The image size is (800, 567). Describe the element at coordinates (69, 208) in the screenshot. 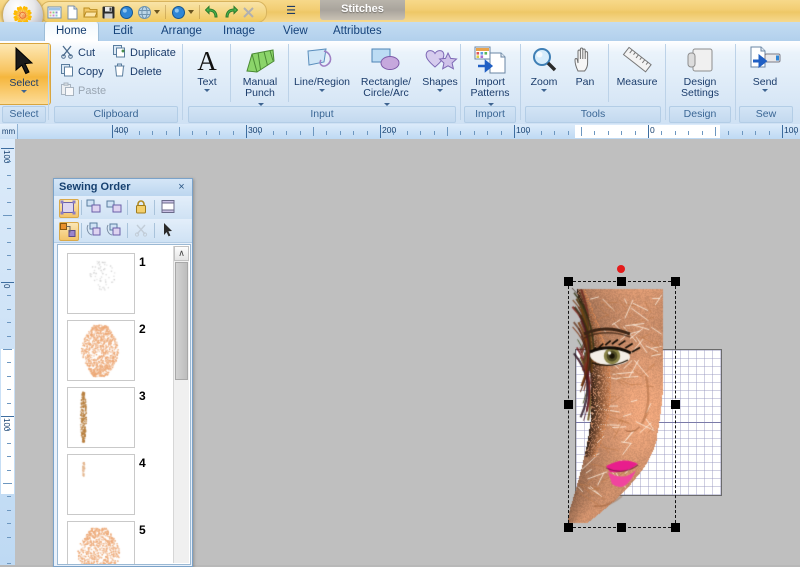

I see `select-all-blocks-icon` at that location.